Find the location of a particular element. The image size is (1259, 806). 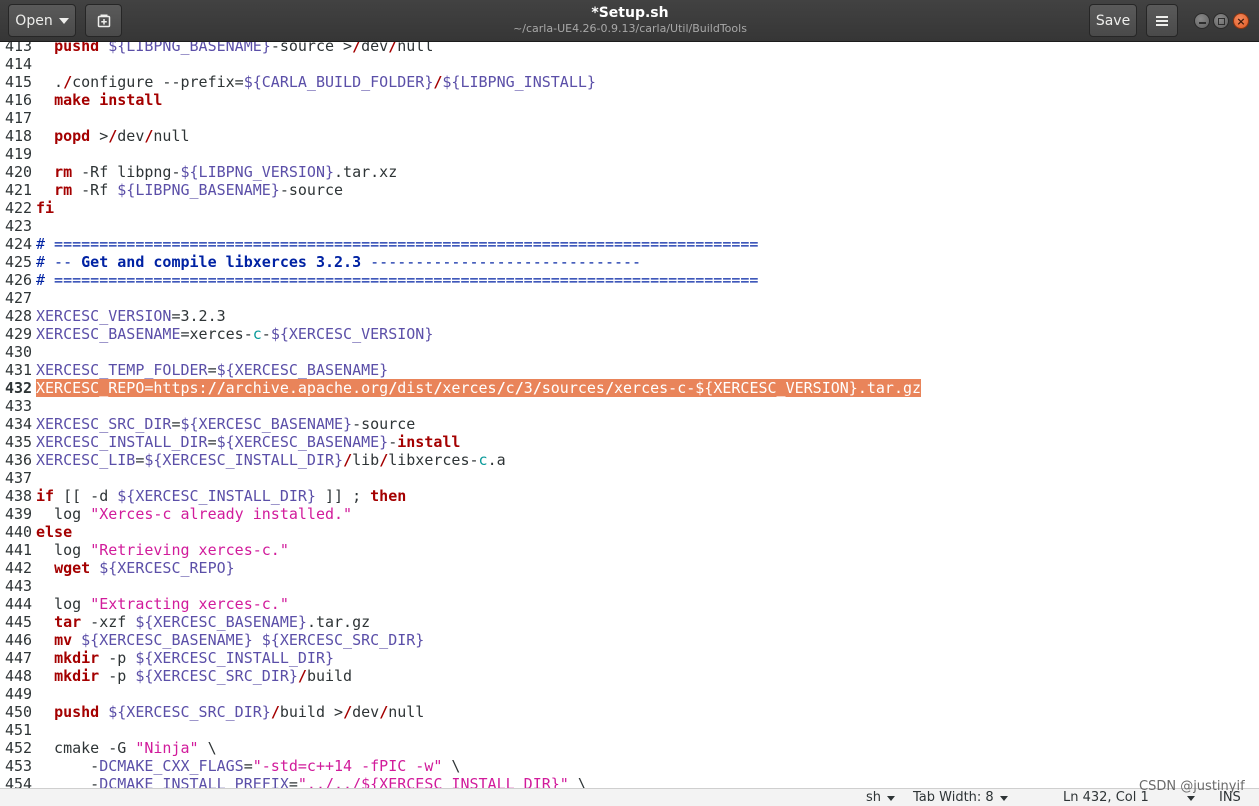

language-label: sh is located at coordinates (874, 797).